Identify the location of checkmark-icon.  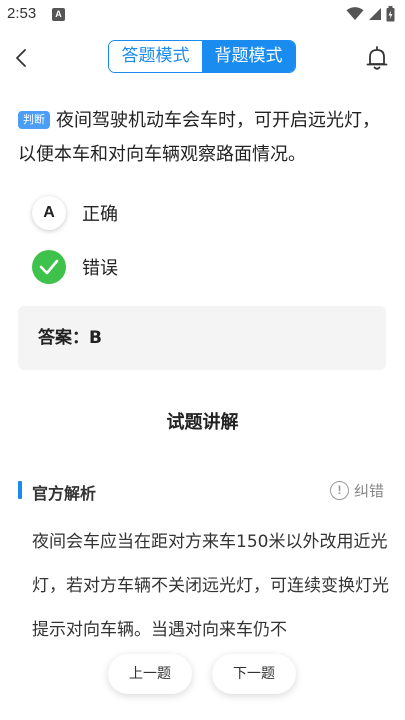
(49, 267).